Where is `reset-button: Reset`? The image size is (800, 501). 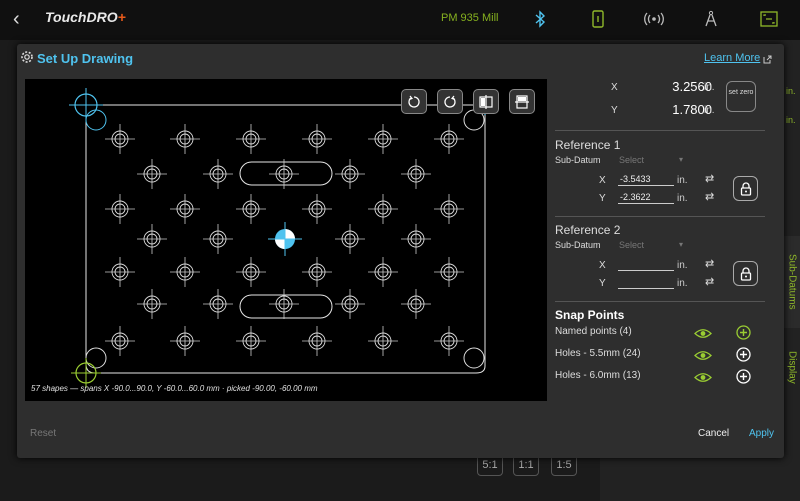
reset-button: Reset is located at coordinates (43, 433).